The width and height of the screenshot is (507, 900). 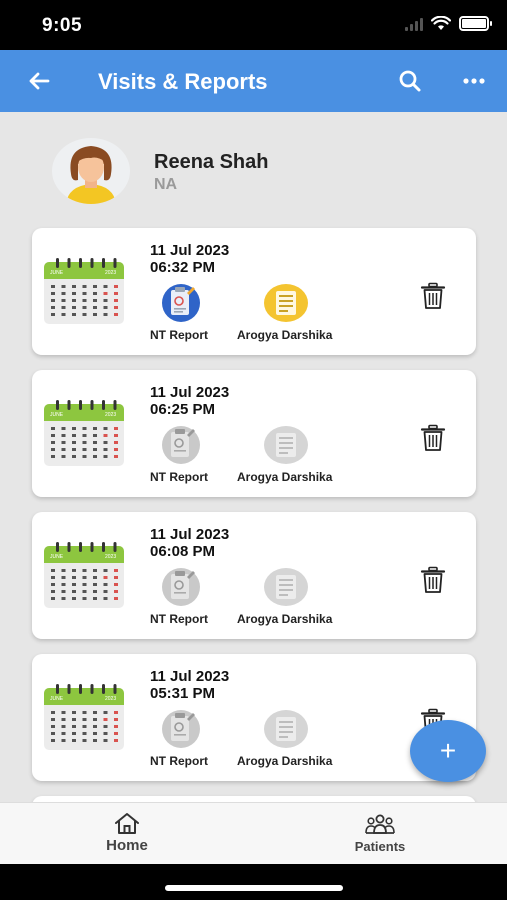 I want to click on more-horizontal-icon, so click(x=474, y=81).